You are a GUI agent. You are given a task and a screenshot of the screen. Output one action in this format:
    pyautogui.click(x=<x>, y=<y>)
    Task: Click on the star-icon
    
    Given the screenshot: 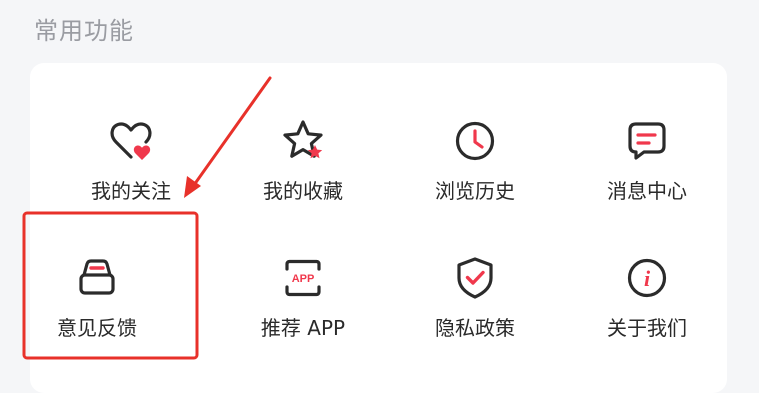 What is the action you would take?
    pyautogui.click(x=303, y=141)
    